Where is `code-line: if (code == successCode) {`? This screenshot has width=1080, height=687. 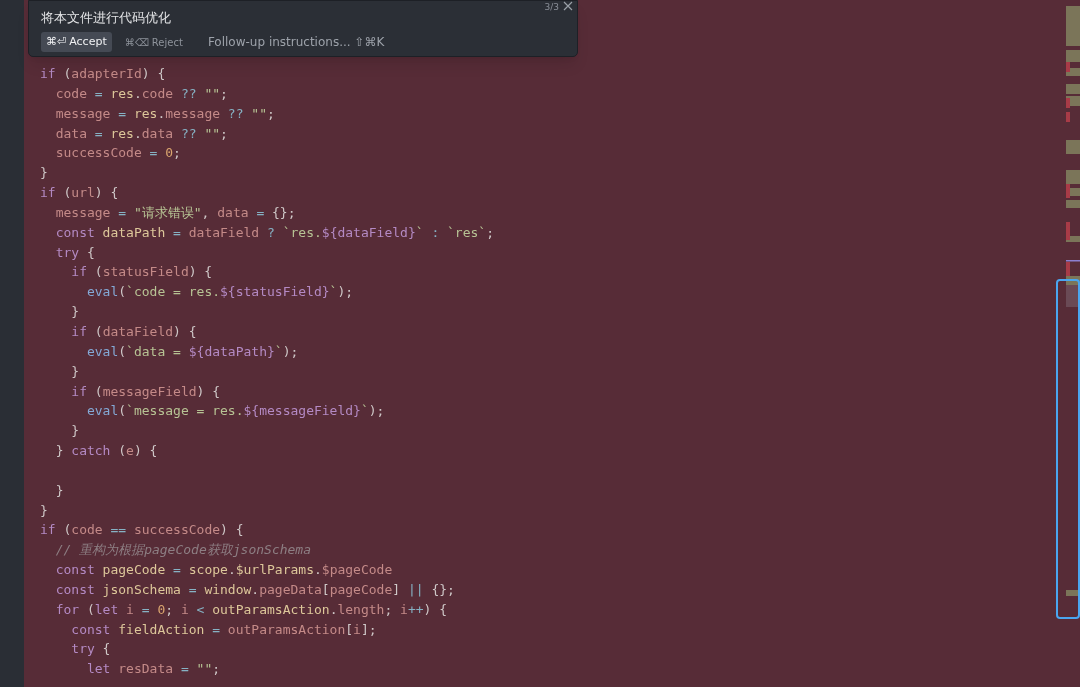
code-line: if (code == successCode) { is located at coordinates (142, 530).